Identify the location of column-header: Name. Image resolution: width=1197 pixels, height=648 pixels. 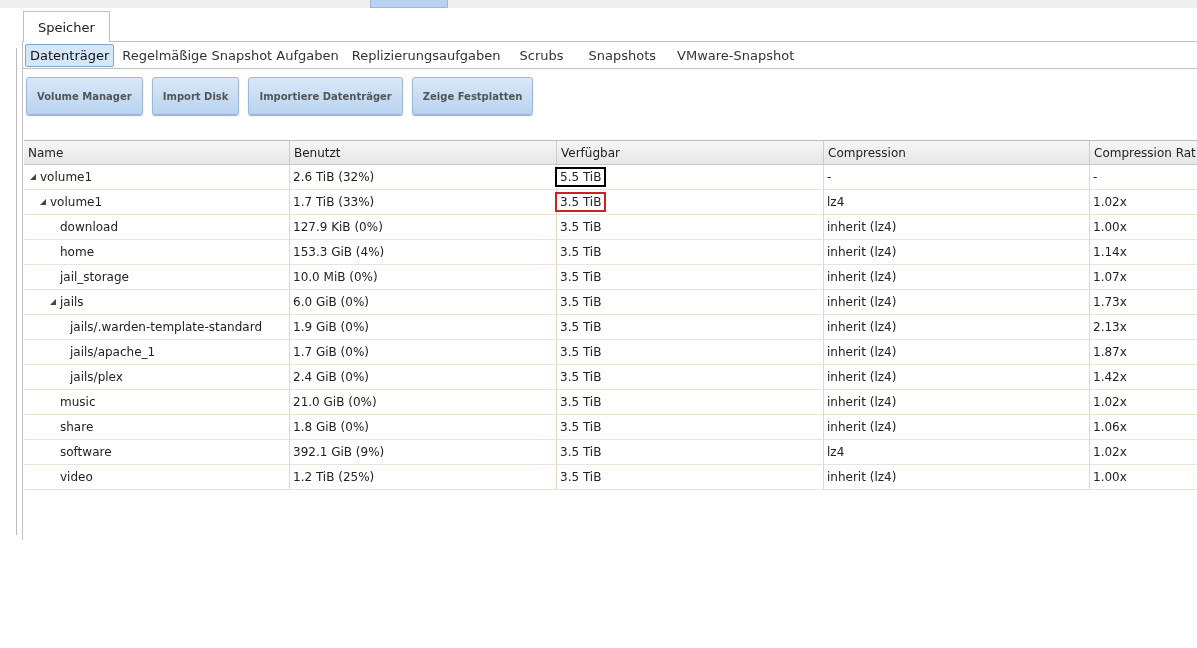
(157, 153).